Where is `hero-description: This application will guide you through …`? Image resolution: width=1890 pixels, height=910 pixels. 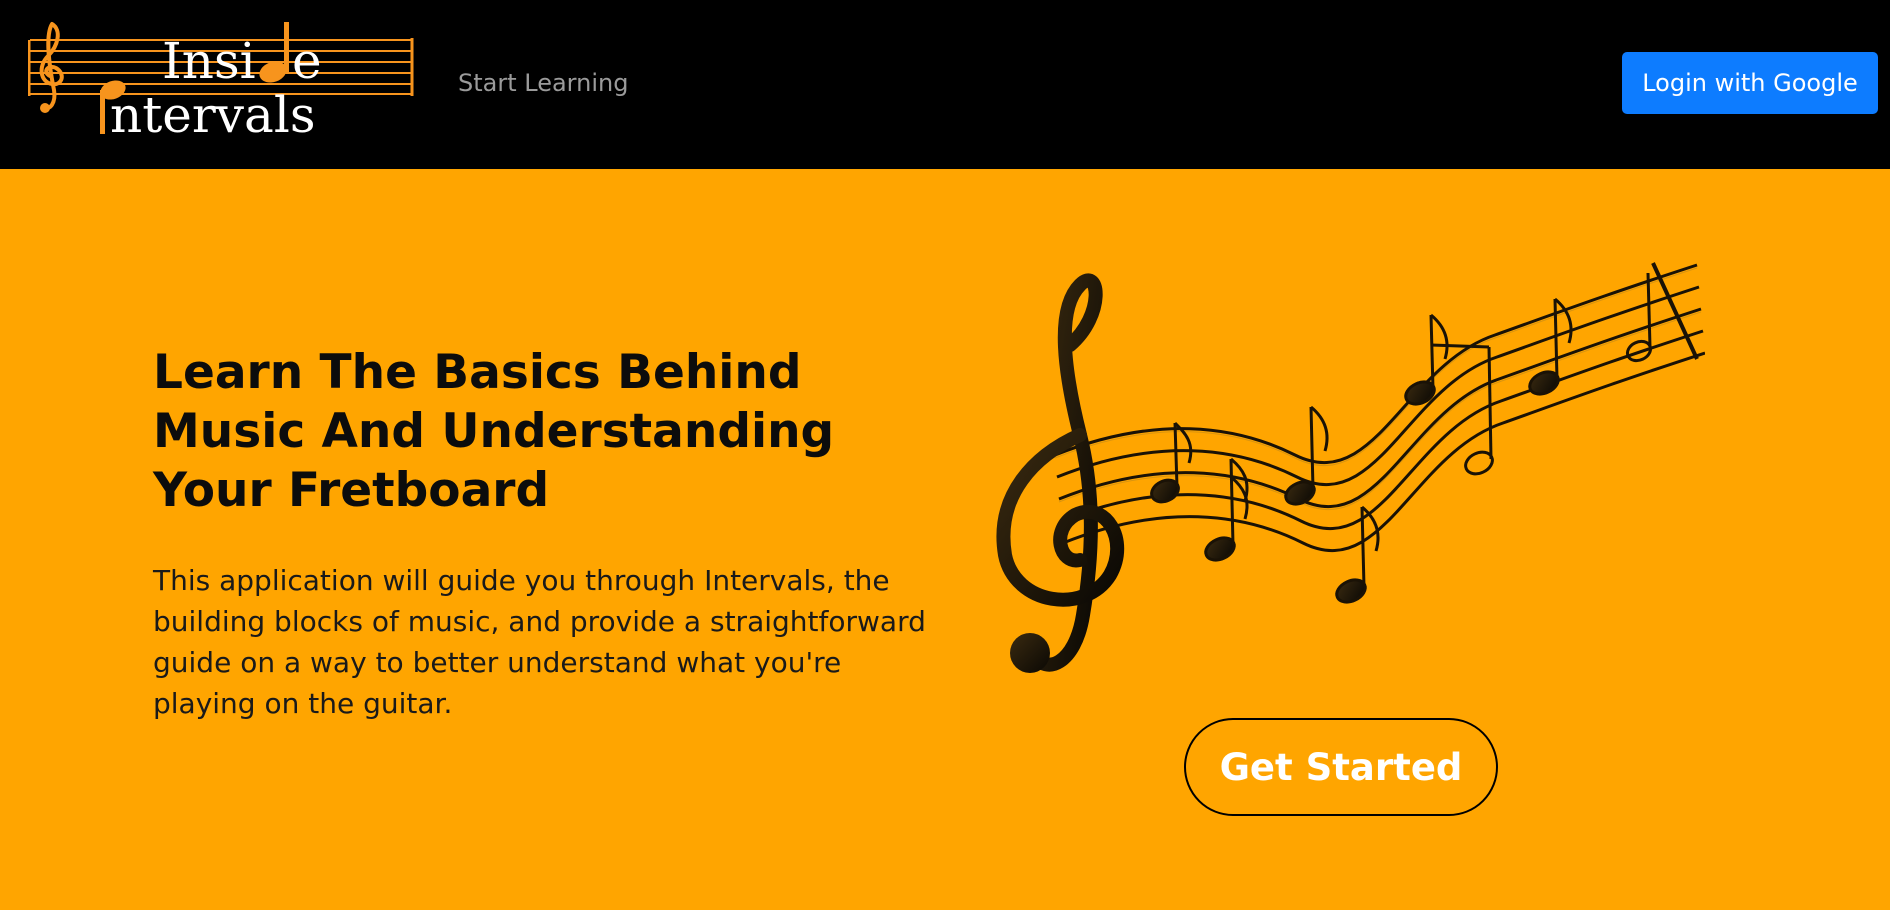 hero-description: This application will guide you through … is located at coordinates (539, 642).